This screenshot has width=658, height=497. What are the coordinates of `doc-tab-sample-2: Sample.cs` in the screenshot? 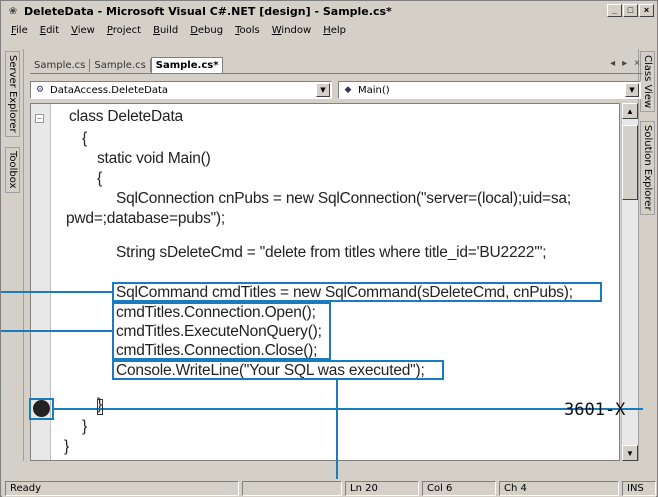 It's located at (120, 65).